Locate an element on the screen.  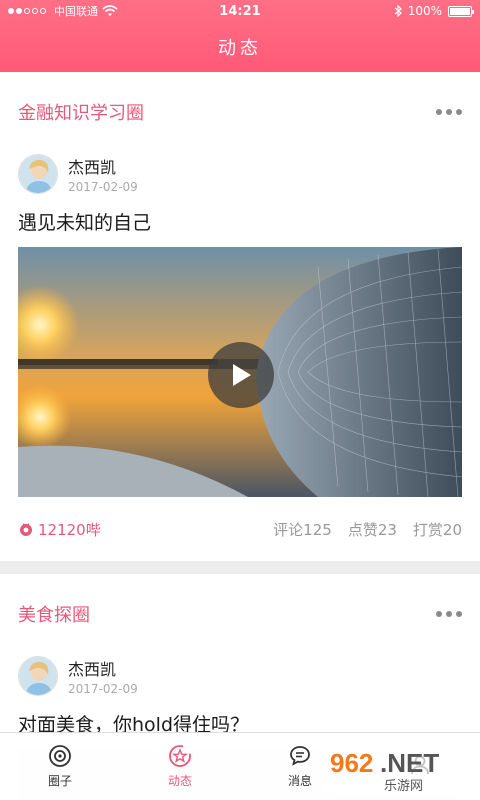
coin-icon is located at coordinates (26, 529).